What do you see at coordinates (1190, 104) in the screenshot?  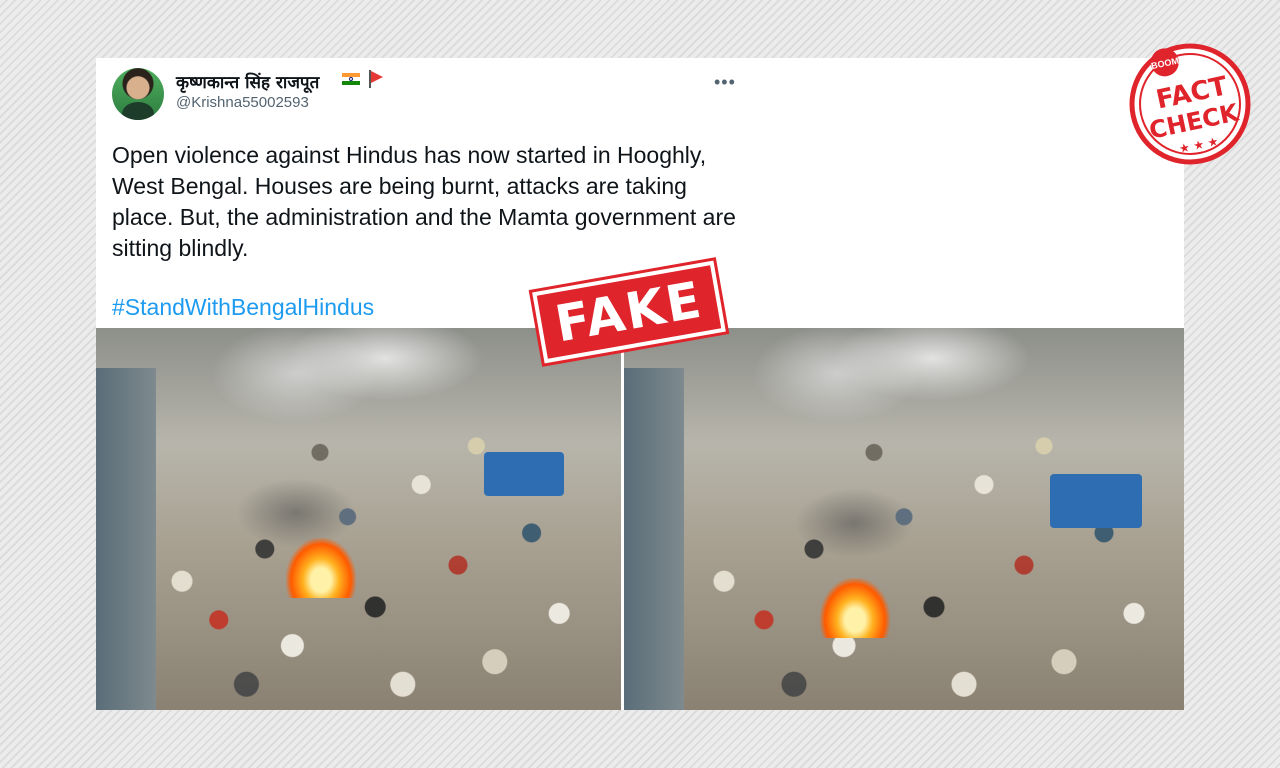 I see `fact-check-badge-icon: BOOM FACT CHECK ★ ★ ★` at bounding box center [1190, 104].